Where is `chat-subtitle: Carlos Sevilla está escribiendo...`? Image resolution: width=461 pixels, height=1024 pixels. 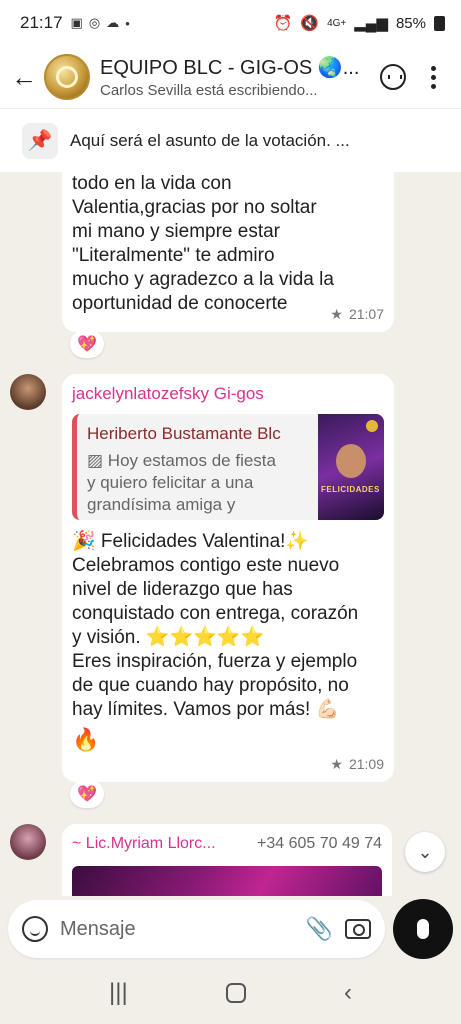
chat-subtitle: Carlos Sevilla está escribiendo... is located at coordinates (209, 90).